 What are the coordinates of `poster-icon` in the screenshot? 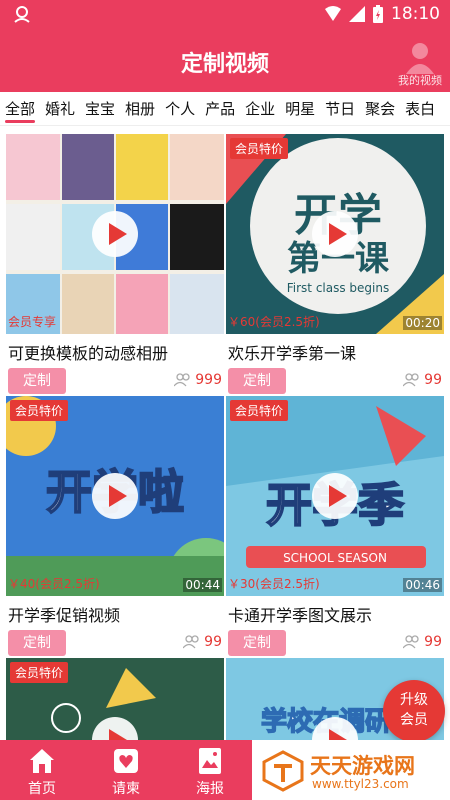 It's located at (210, 761).